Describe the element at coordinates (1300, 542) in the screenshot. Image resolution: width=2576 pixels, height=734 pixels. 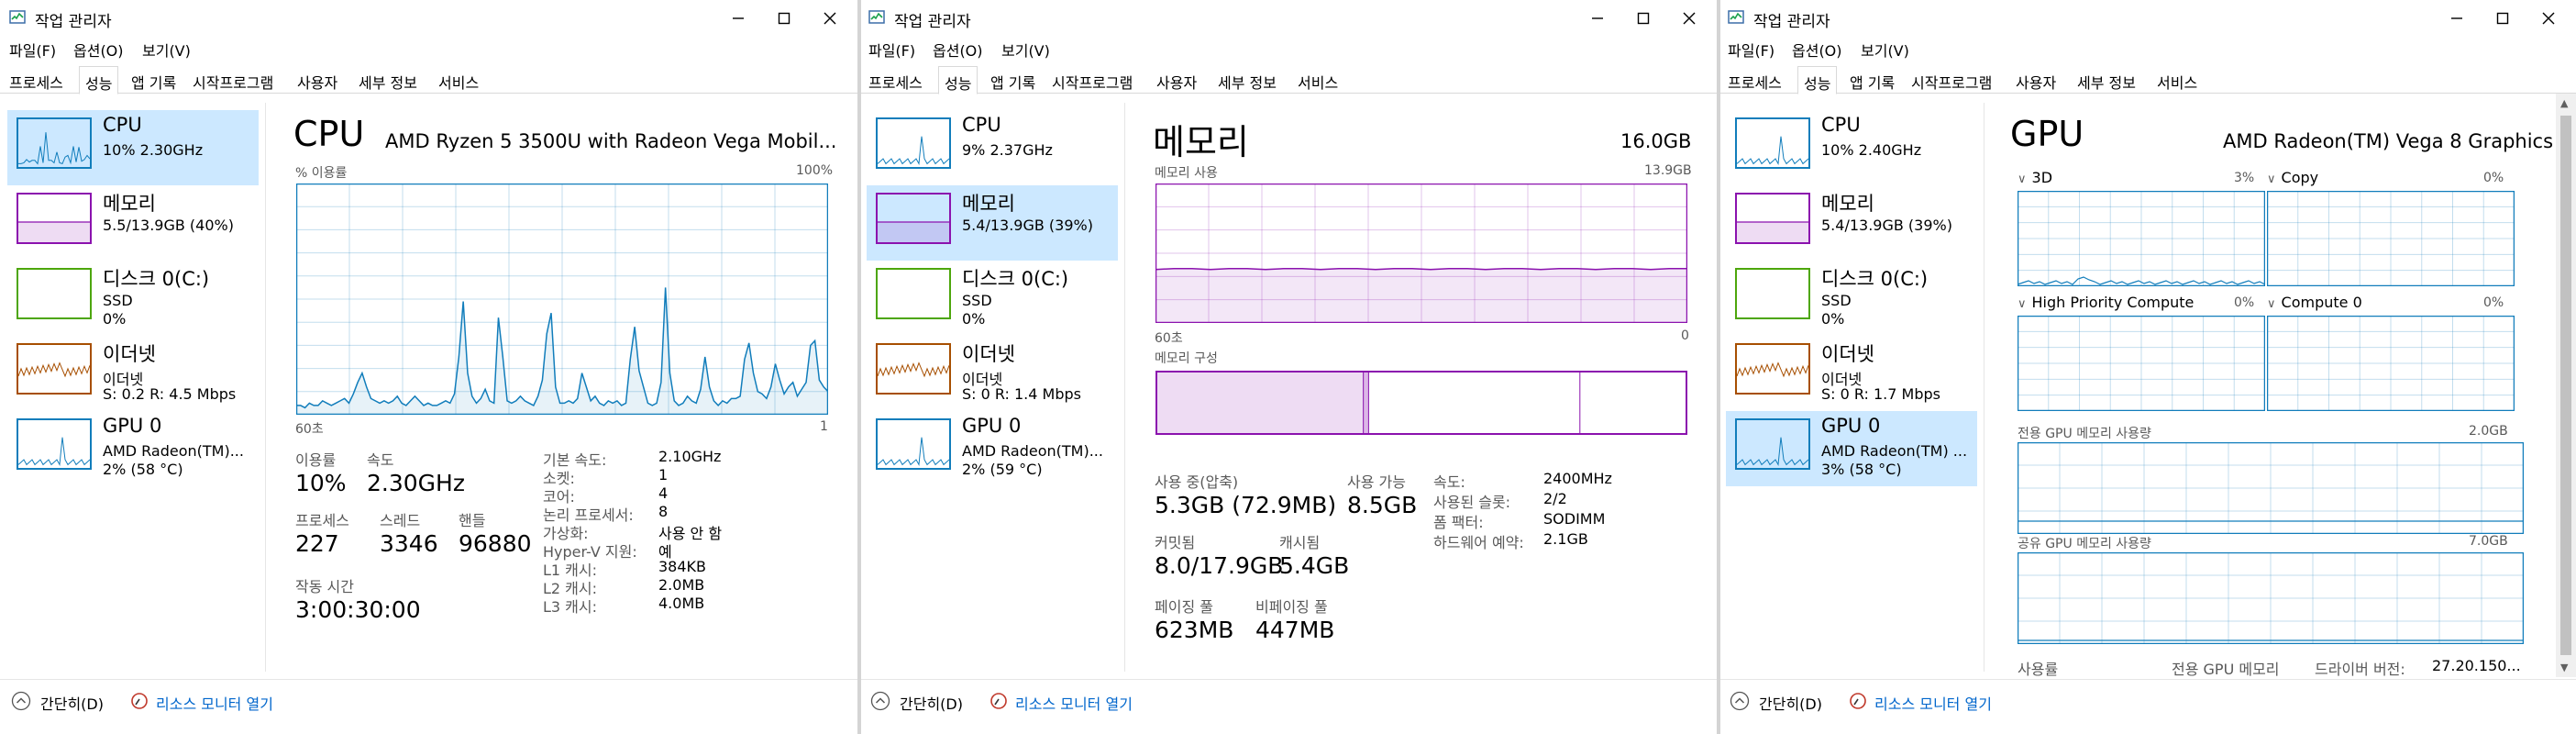
I see `stat-label-cache: 캐시됨` at that location.